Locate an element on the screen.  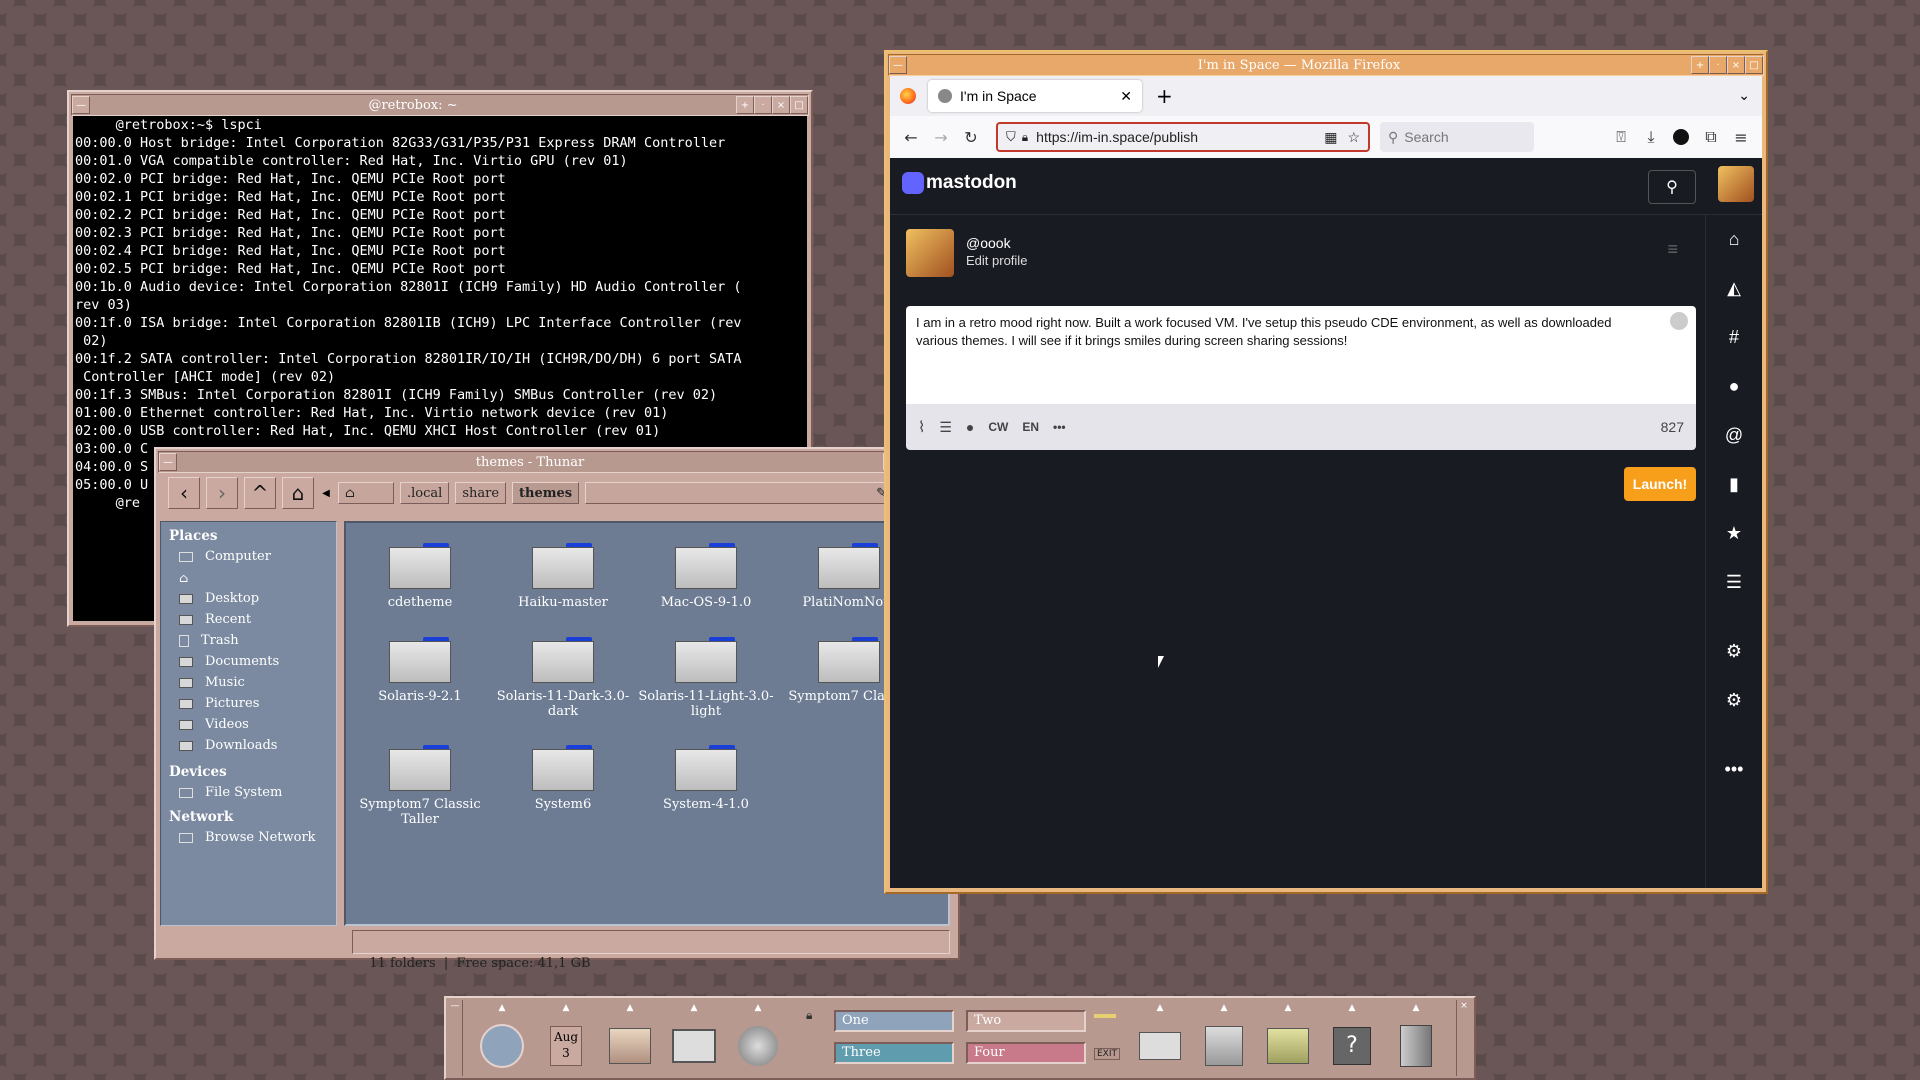
folder-item: cdetheme is located at coordinates (420, 576).